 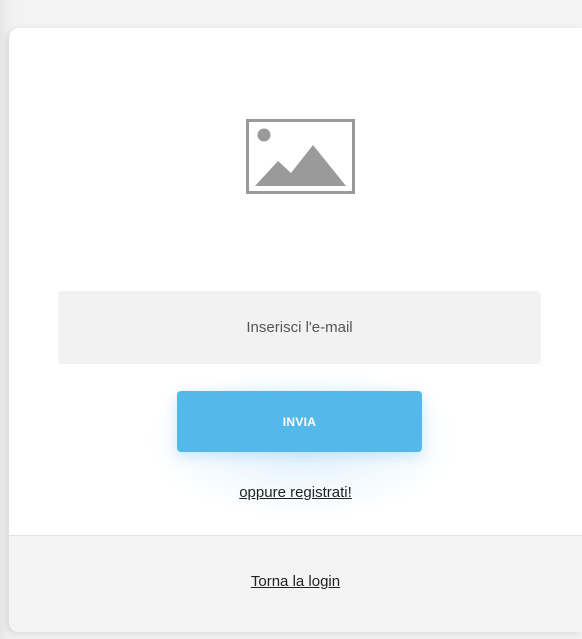 What do you see at coordinates (300, 156) in the screenshot?
I see `image-placeholder-icon` at bounding box center [300, 156].